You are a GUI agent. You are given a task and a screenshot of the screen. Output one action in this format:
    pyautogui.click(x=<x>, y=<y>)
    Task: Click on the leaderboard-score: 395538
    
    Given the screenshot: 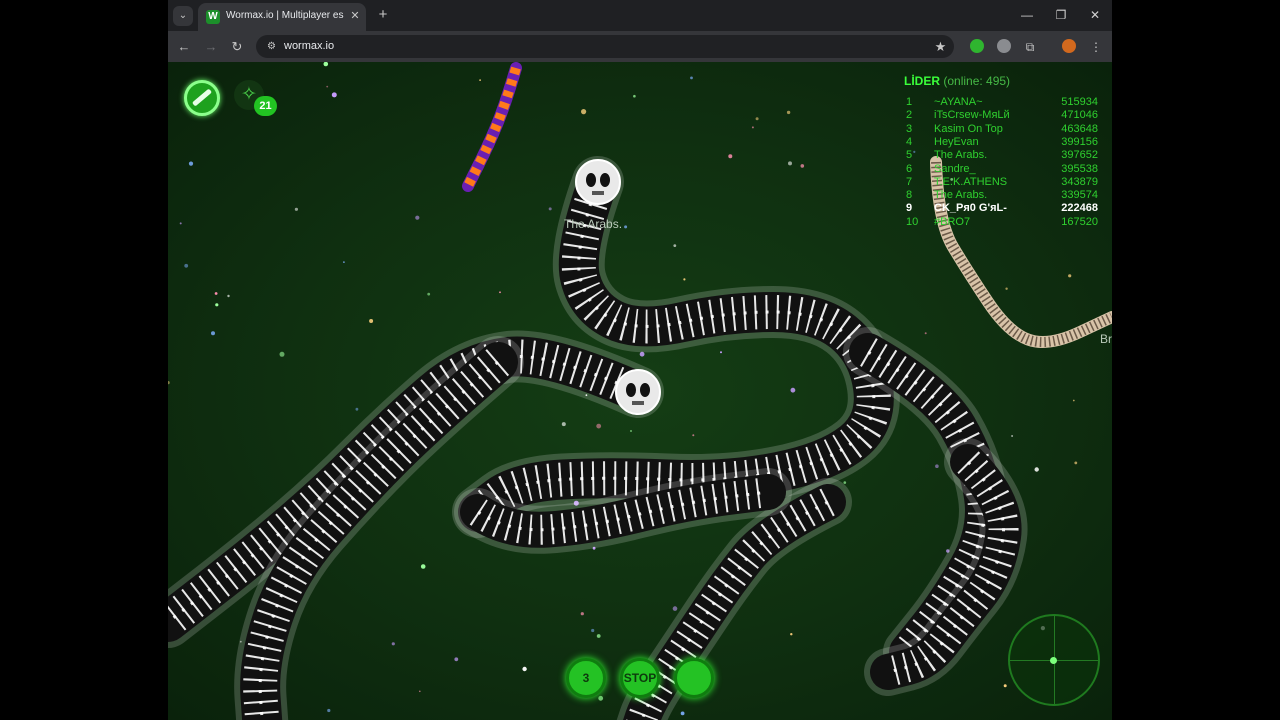 What is the action you would take?
    pyautogui.click(x=1079, y=168)
    